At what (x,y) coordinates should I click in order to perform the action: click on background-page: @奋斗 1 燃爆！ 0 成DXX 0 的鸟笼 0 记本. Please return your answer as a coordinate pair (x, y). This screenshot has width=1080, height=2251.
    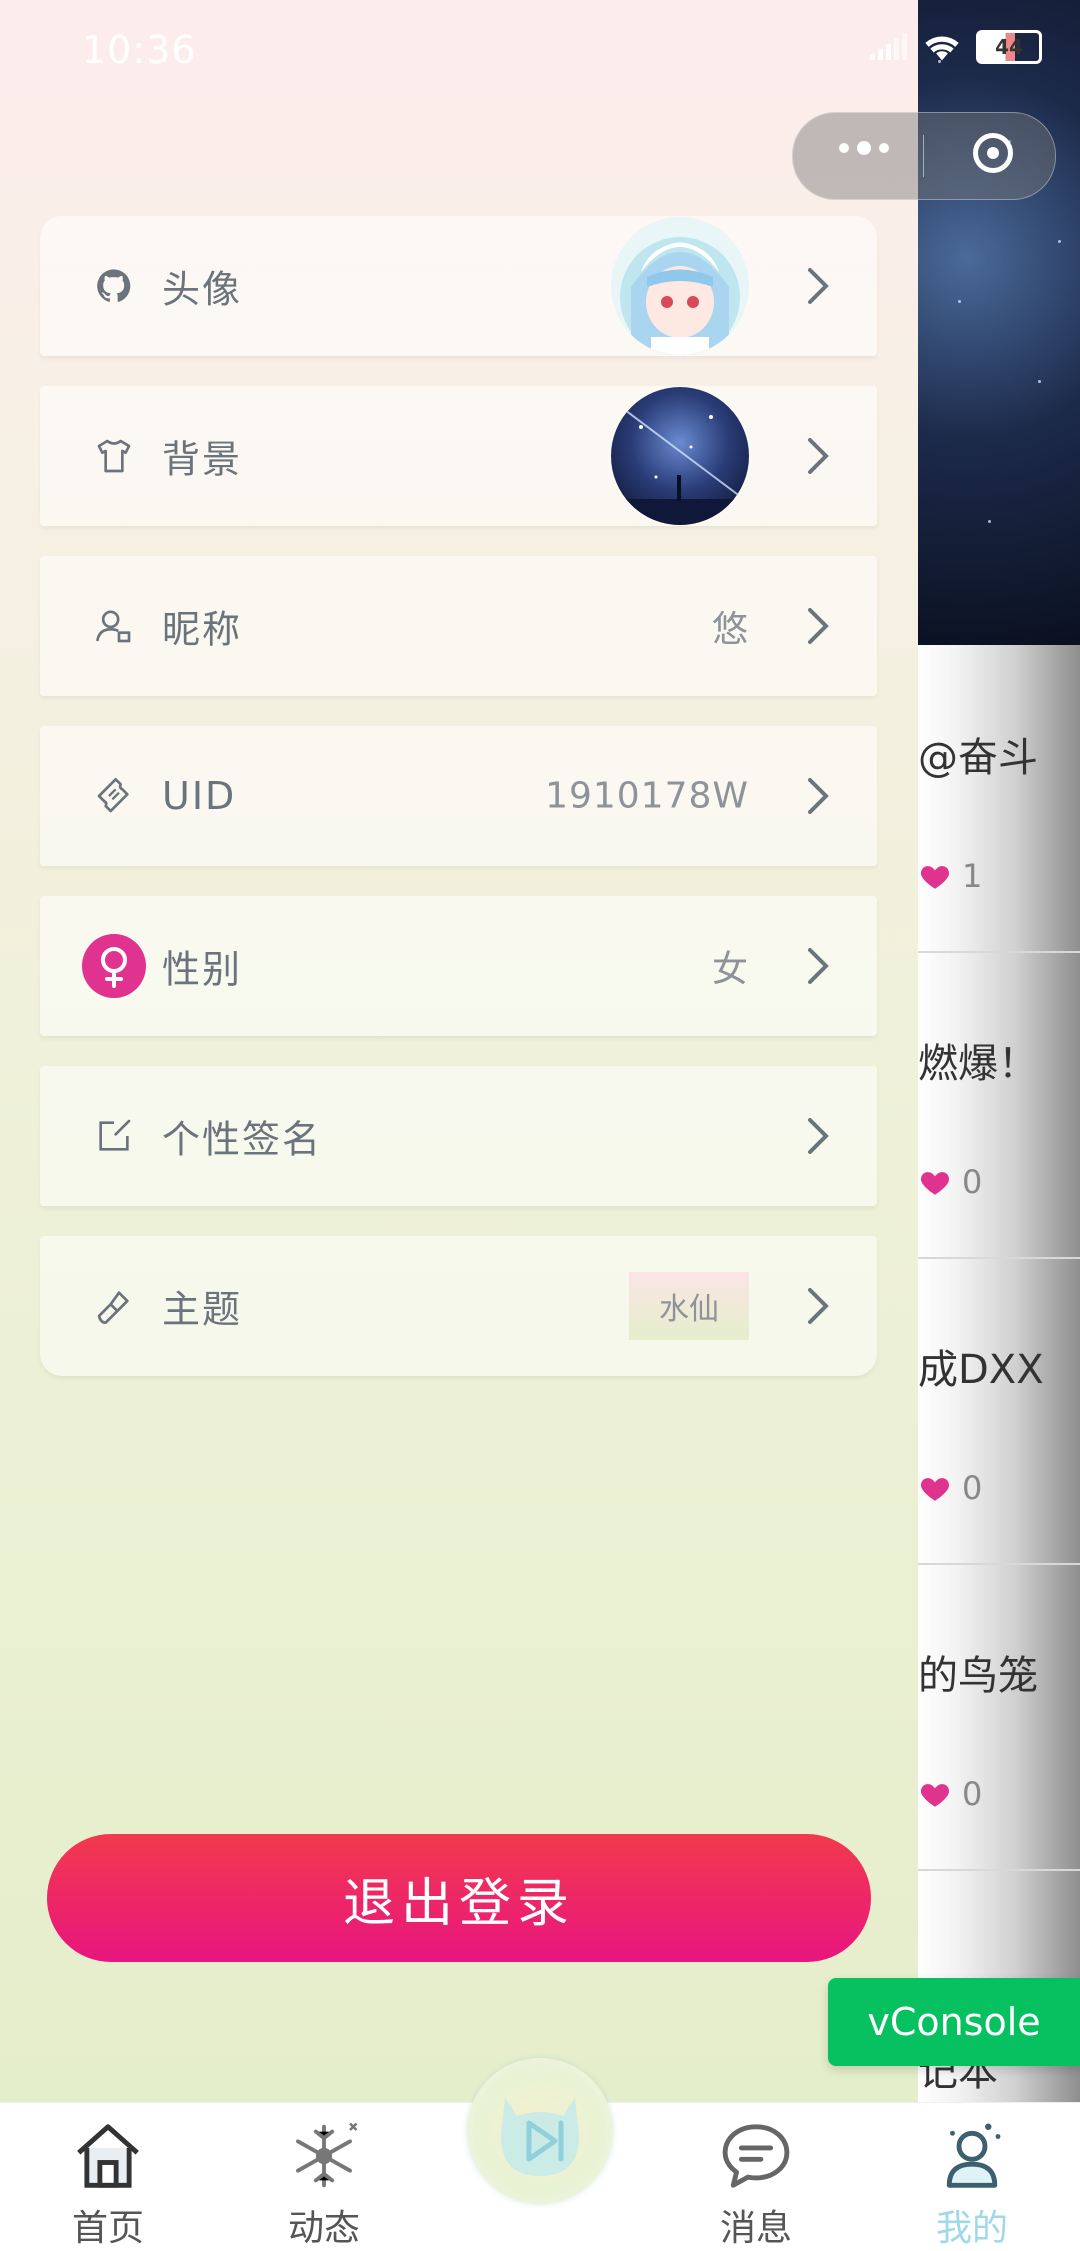
    Looking at the image, I should click on (999, 1051).